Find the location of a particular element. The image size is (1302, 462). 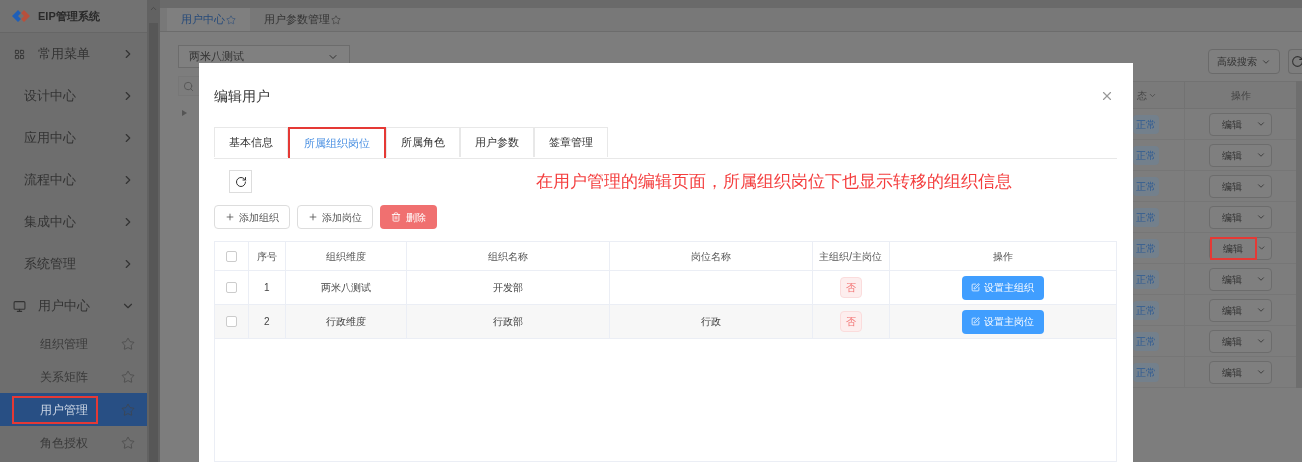

table-cell-text: 行政部 is located at coordinates (507, 322).